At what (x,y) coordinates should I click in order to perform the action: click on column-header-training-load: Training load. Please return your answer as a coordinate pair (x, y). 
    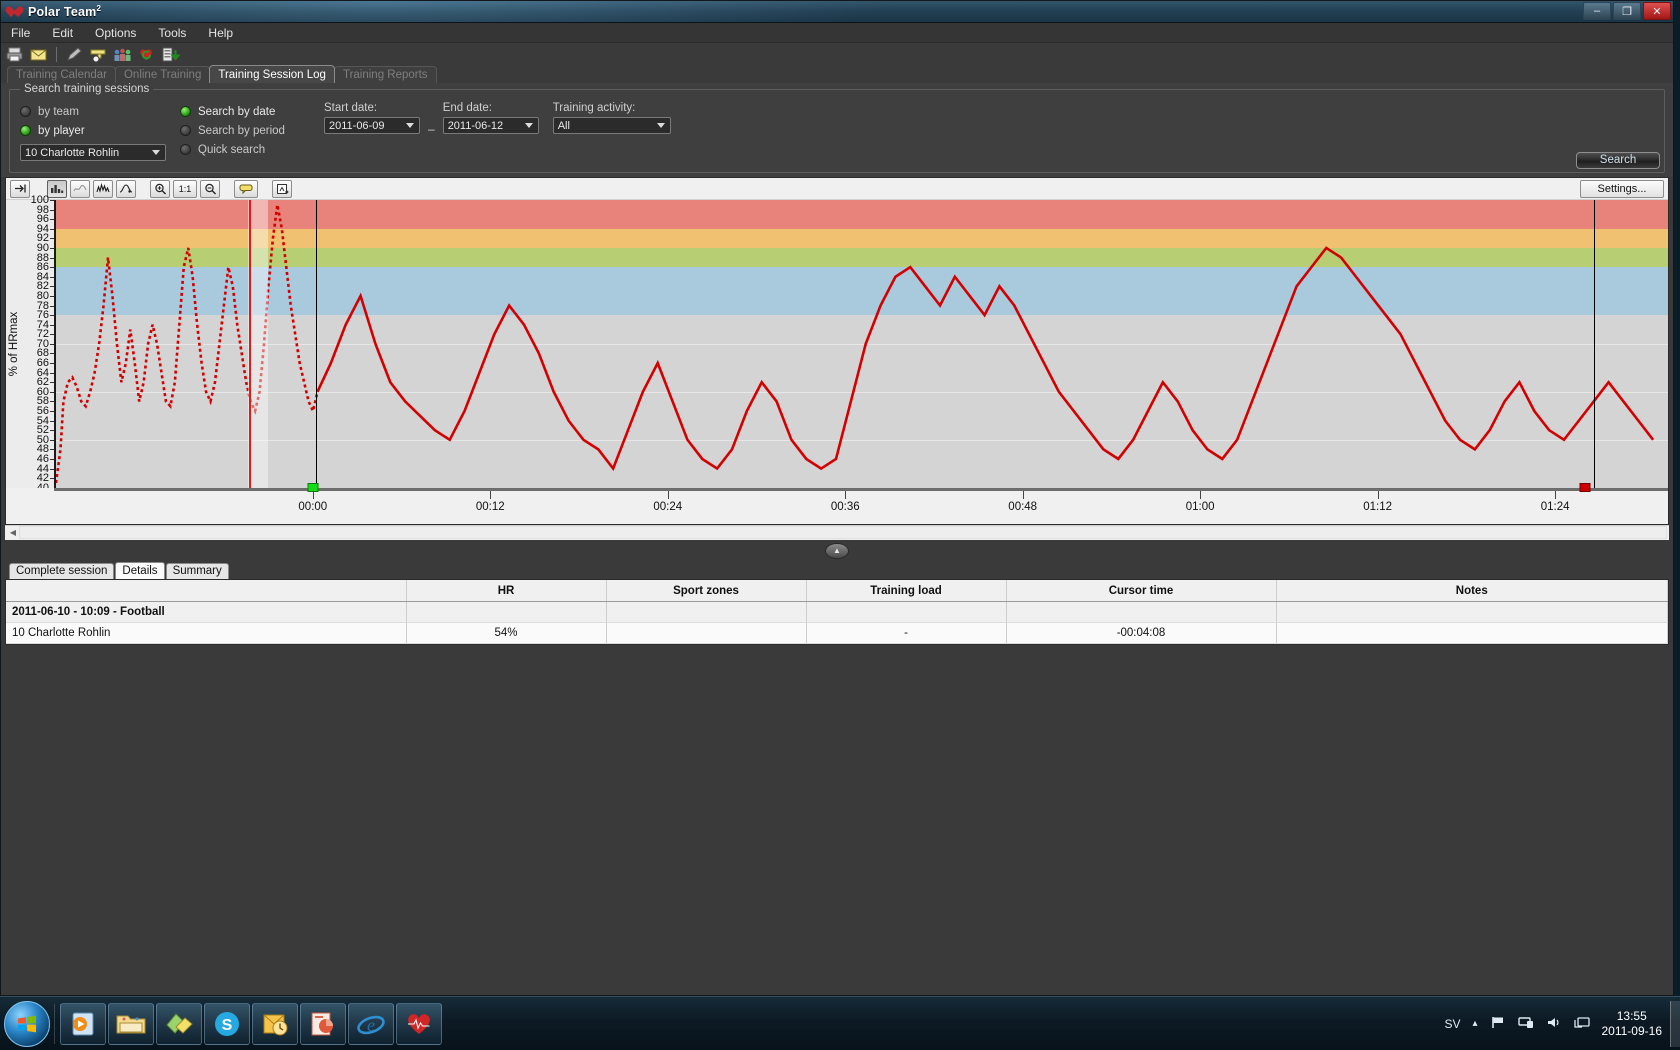
    Looking at the image, I should click on (906, 591).